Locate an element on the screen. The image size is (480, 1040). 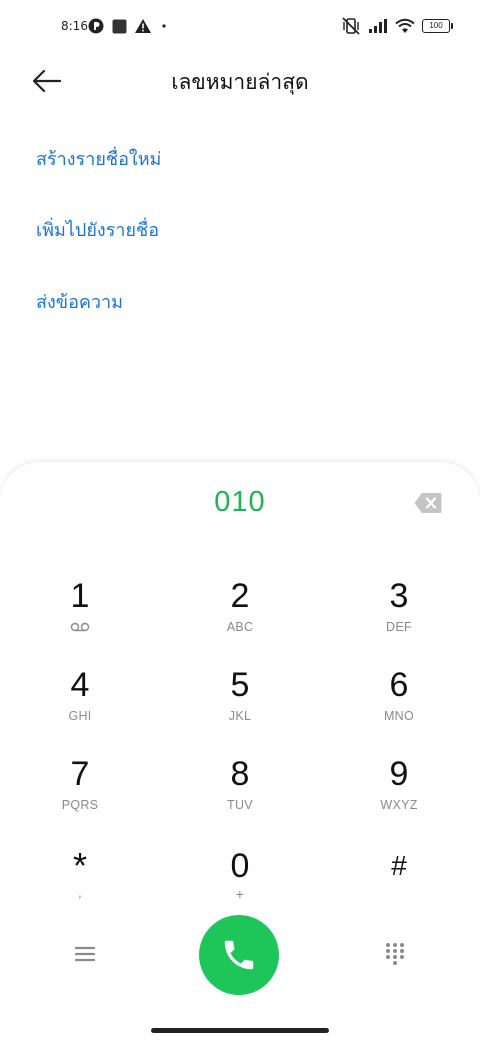
key-letters: MNO is located at coordinates (399, 716).